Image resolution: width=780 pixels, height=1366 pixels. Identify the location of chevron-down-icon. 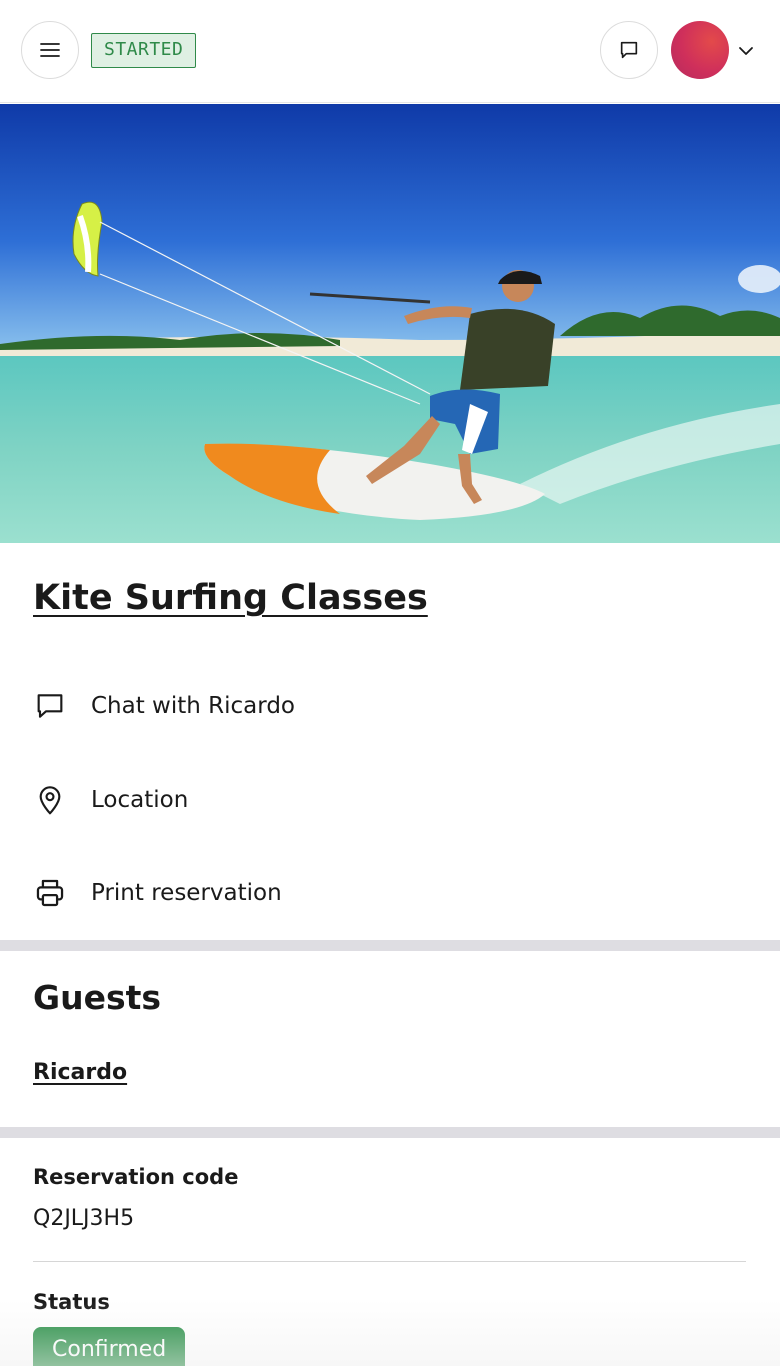
(746, 51).